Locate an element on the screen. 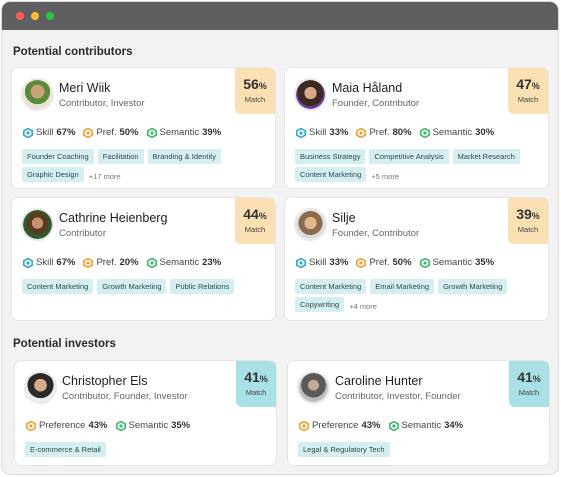 The height and width of the screenshot is (477, 561). person-role: Contributor, Investor, Founder is located at coordinates (398, 396).